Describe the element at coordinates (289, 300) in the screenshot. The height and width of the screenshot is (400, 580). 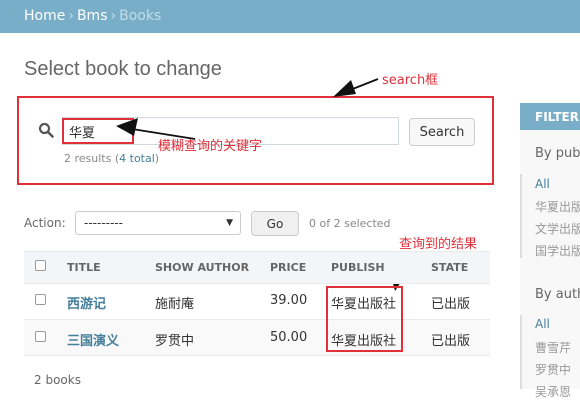
I see `book-price: 39.00` at that location.